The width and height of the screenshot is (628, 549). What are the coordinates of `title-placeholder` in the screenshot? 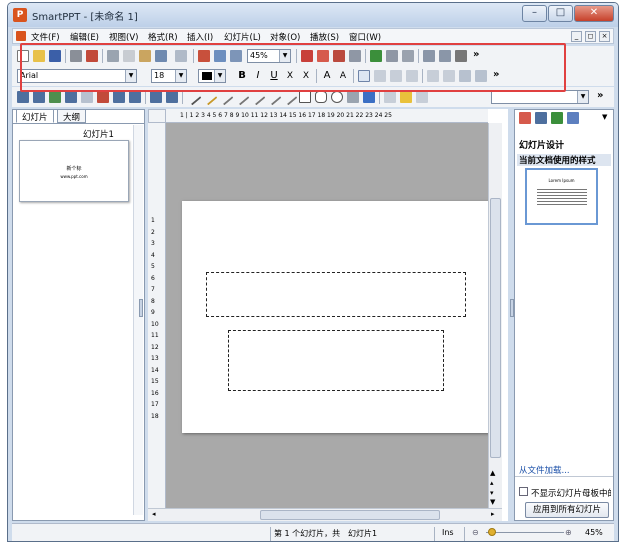 It's located at (336, 294).